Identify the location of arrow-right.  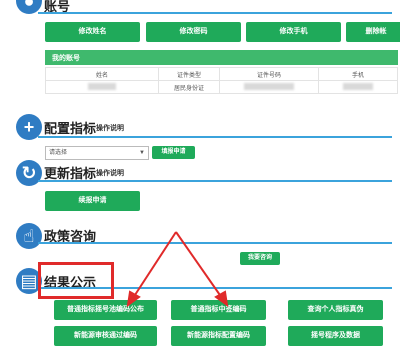
(199, 265).